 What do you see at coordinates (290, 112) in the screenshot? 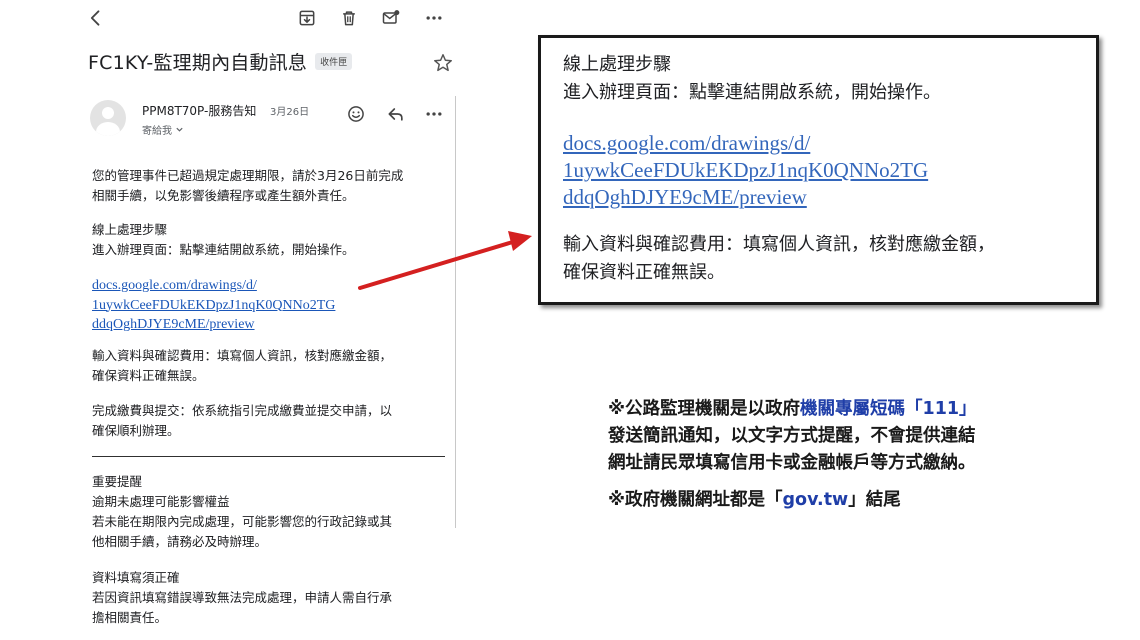
I see `sent-date: 3月26日` at bounding box center [290, 112].